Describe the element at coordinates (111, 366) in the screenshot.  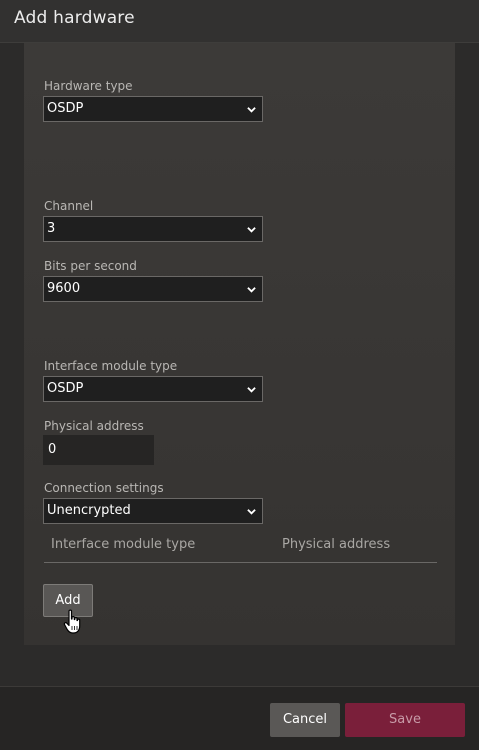
I see `interface-module-type-label: Interface module type` at that location.